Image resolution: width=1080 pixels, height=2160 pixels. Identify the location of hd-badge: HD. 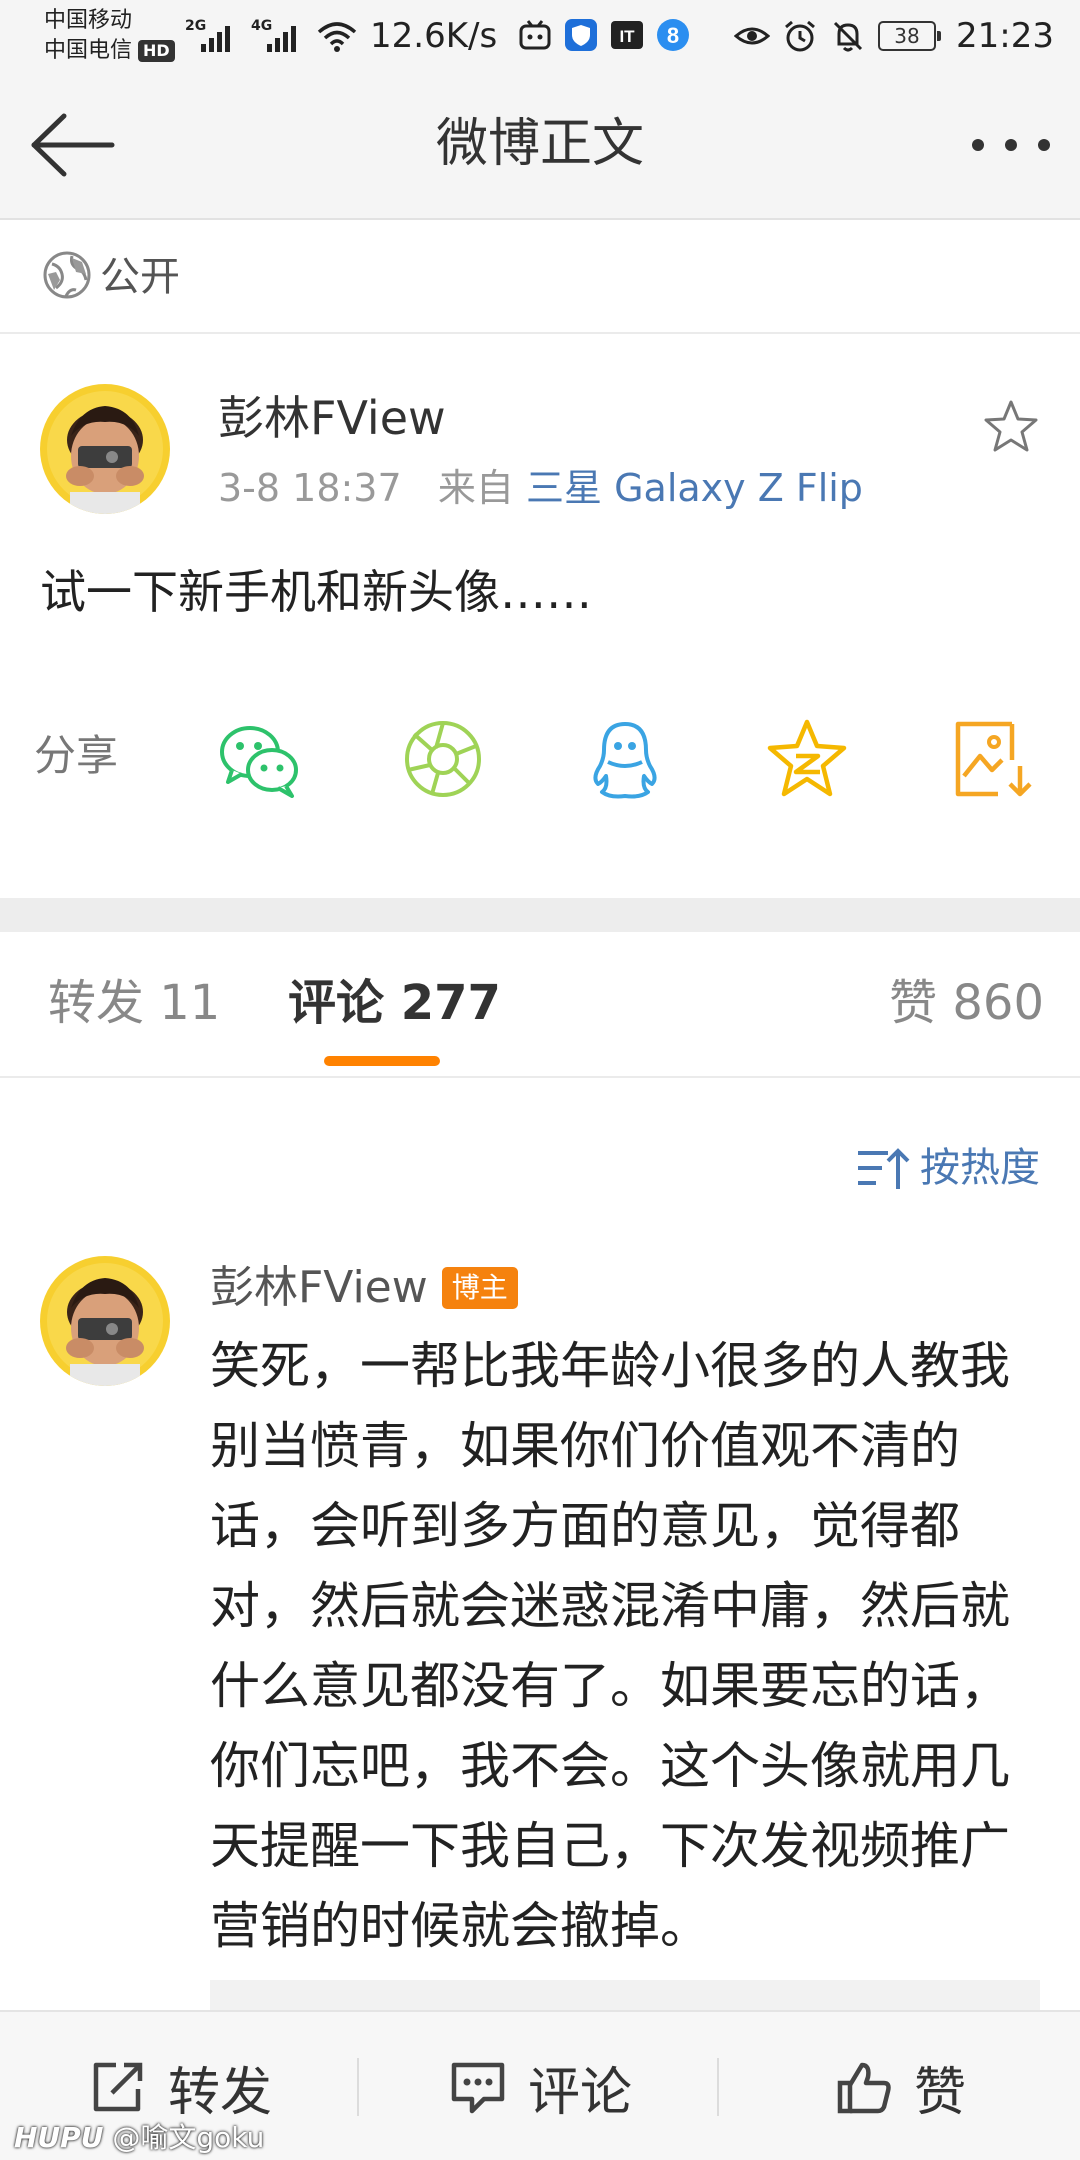
(156, 51).